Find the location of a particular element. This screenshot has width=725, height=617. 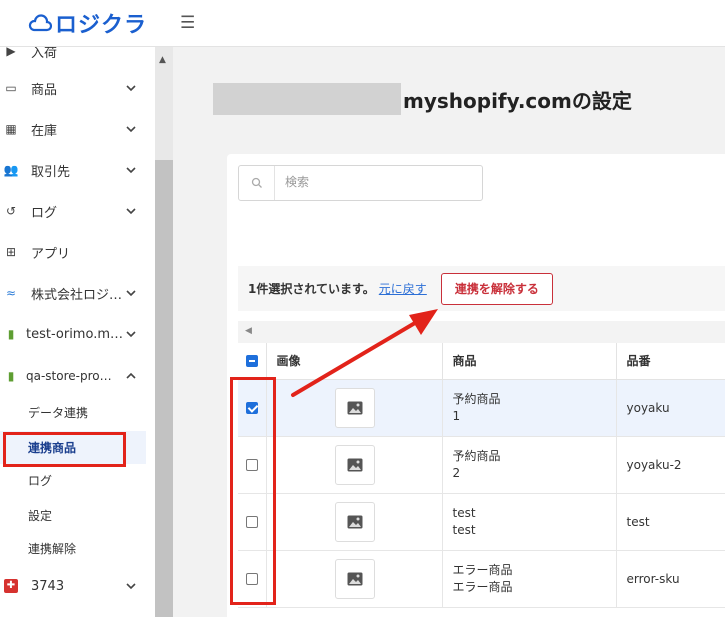

sidebar-item-3743: ✚ 3743 is located at coordinates (73, 586).